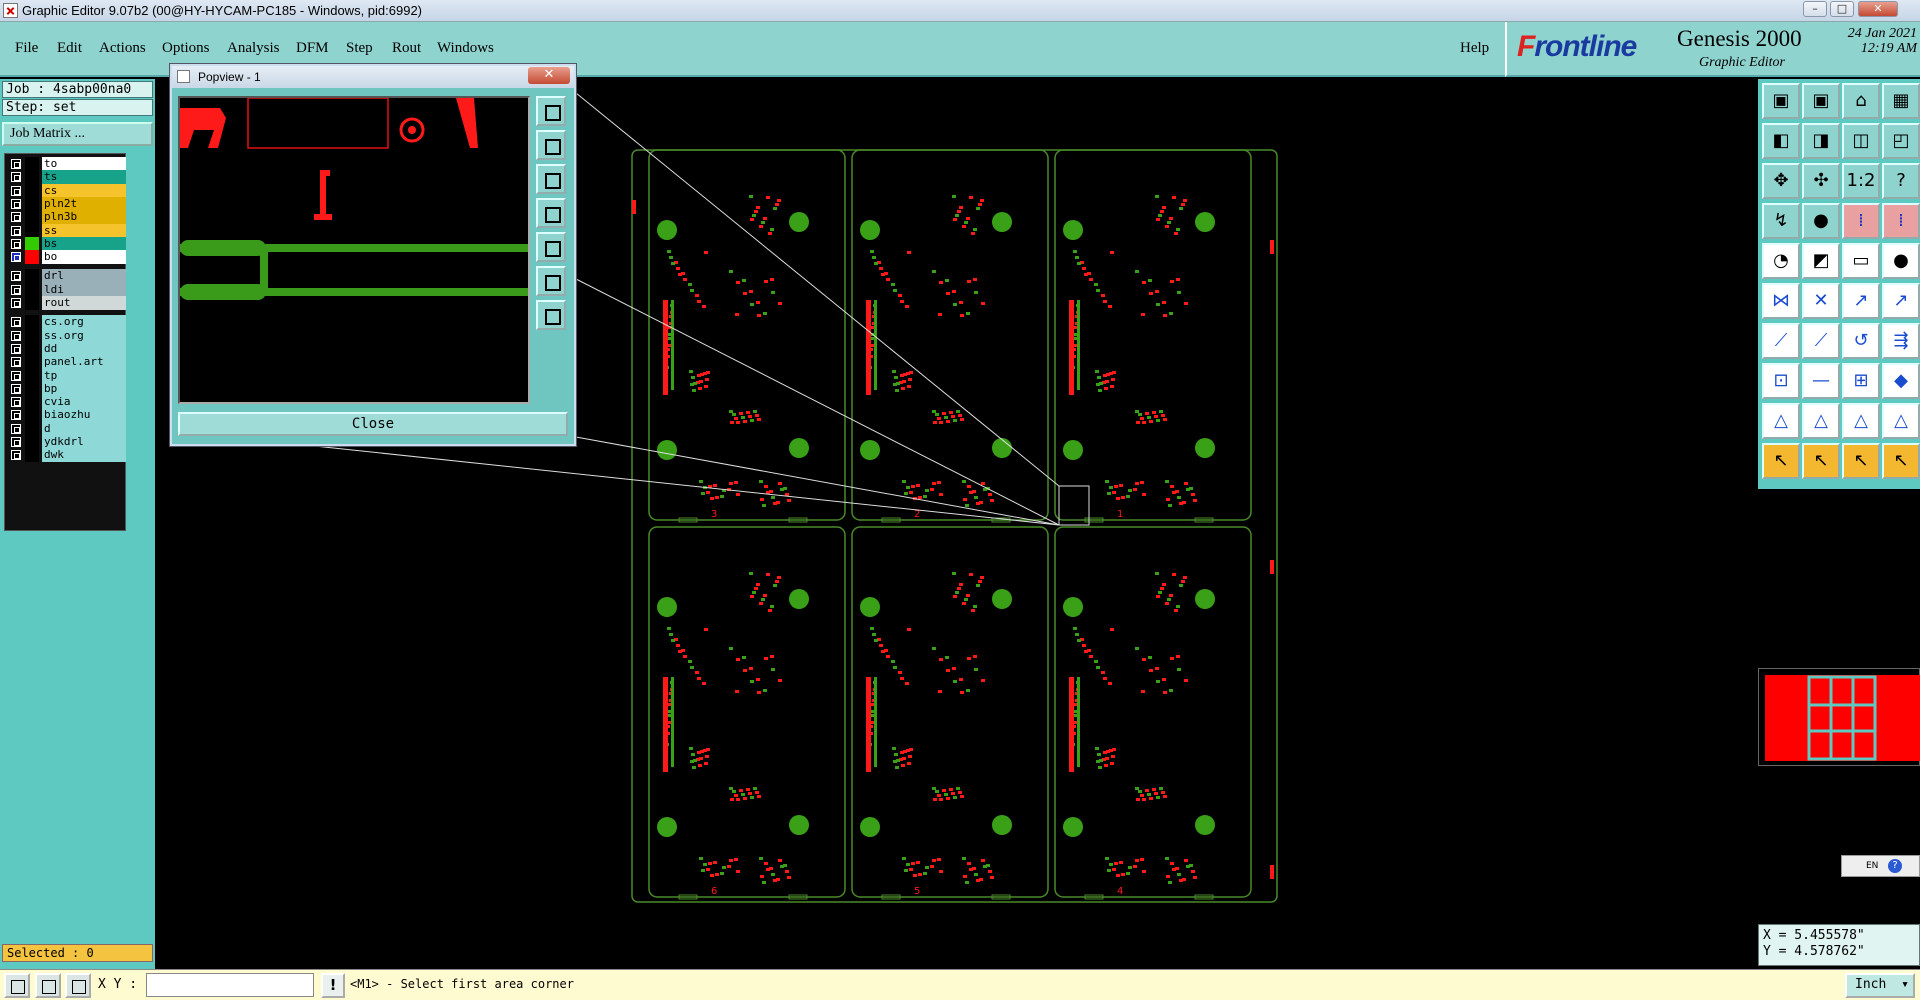 This screenshot has width=1920, height=1000. What do you see at coordinates (1878, 9) in the screenshot?
I see `close-window-button: ✕` at bounding box center [1878, 9].